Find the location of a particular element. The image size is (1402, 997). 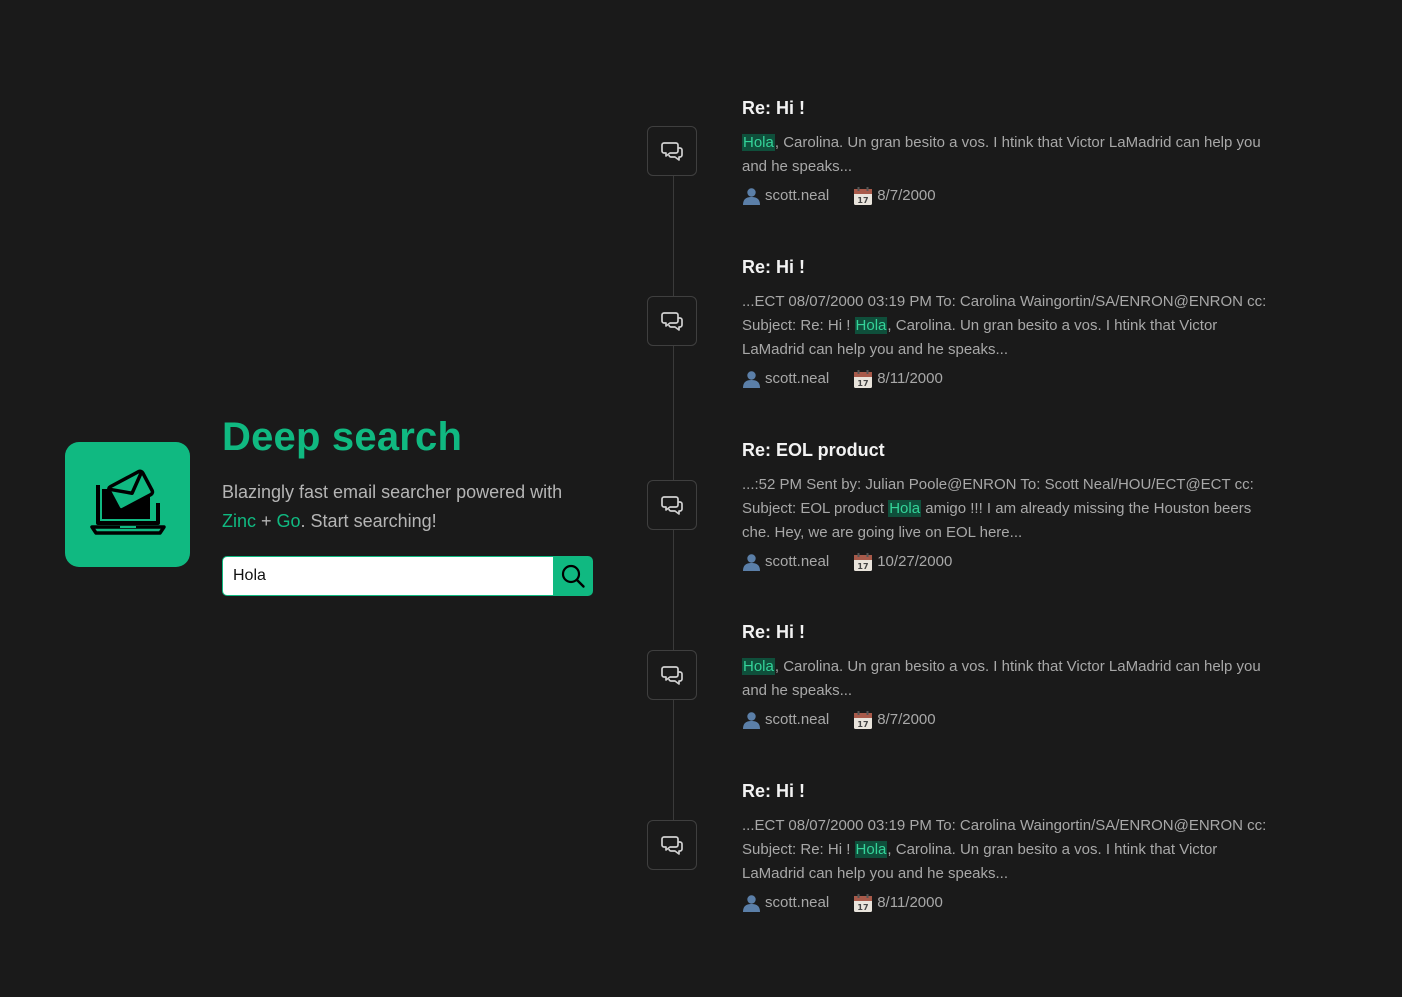

date: 17 10/27/2000 is located at coordinates (902, 562).